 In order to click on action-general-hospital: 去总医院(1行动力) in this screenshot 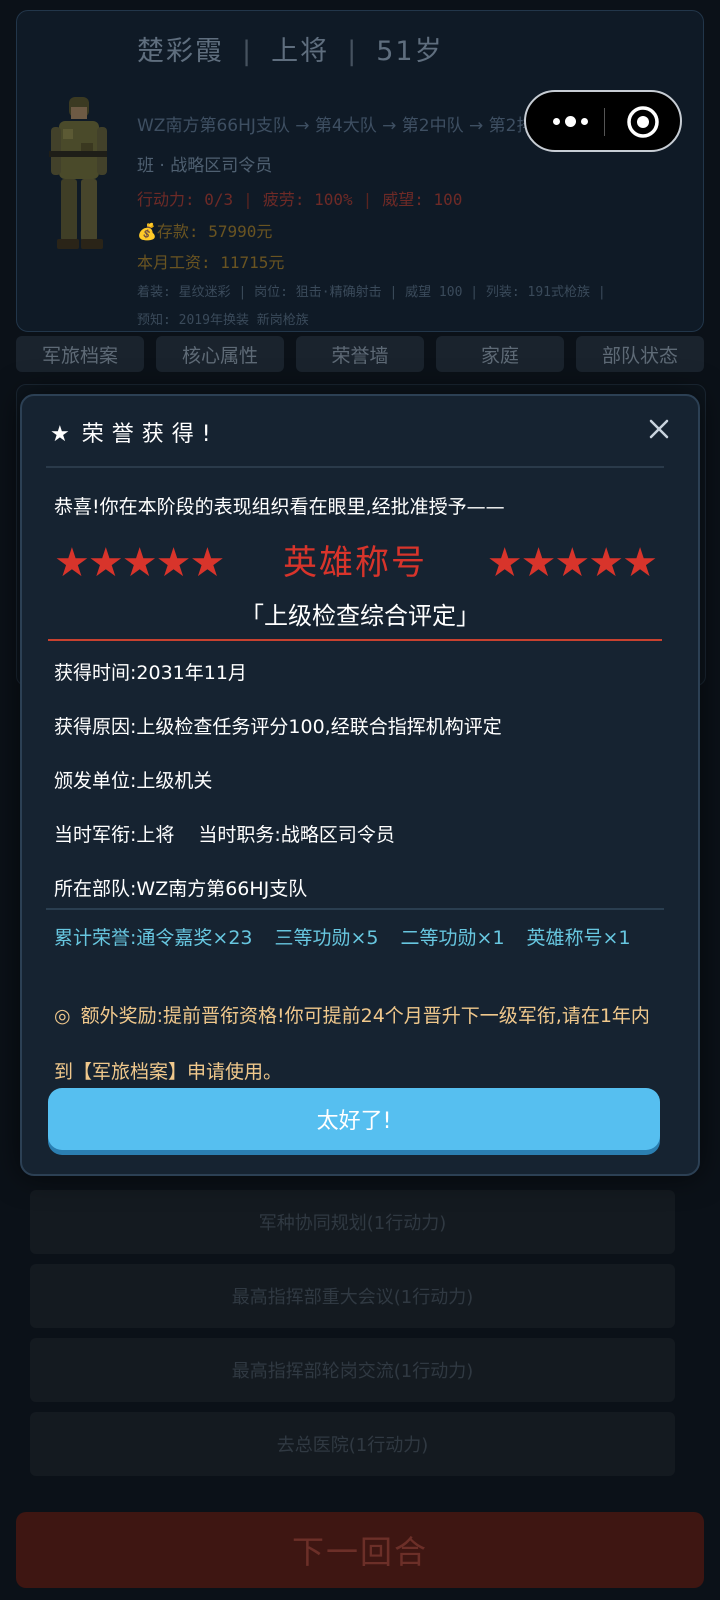, I will do `click(352, 1444)`.